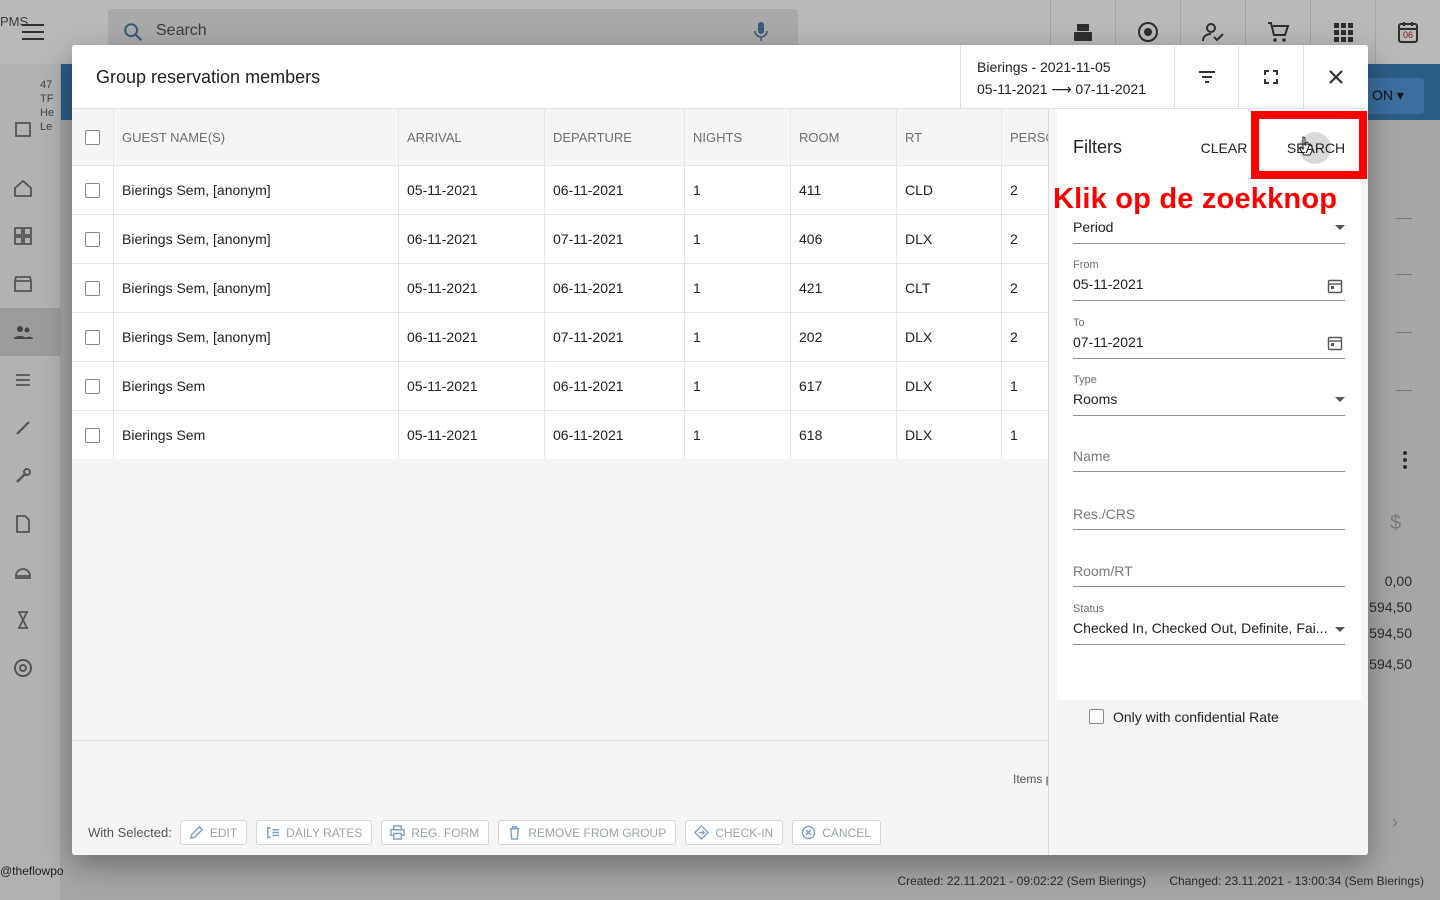  Describe the element at coordinates (471, 137) in the screenshot. I see `col-arrival: ARRIVAL` at that location.